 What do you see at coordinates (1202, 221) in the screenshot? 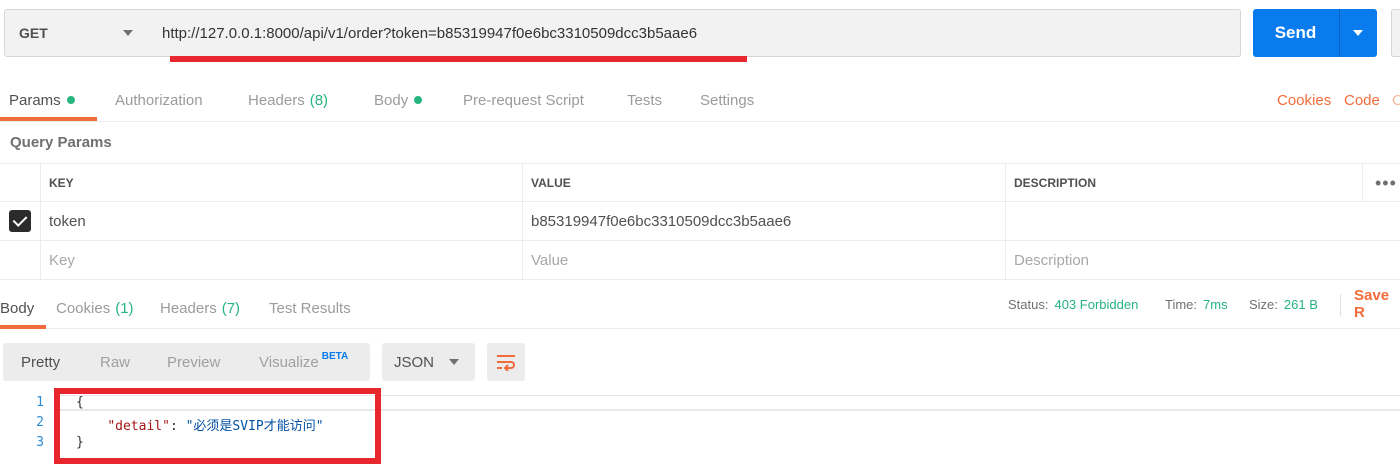
I see `param-description` at bounding box center [1202, 221].